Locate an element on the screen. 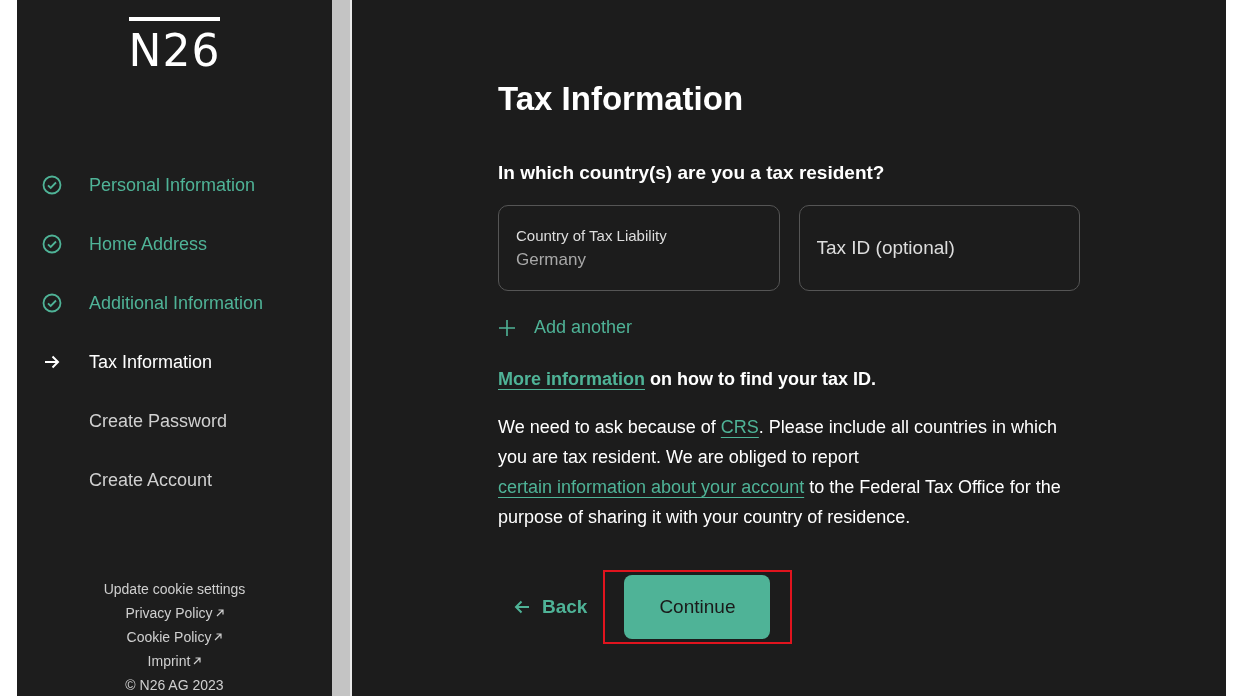  step-label: Home Address is located at coordinates (148, 244).